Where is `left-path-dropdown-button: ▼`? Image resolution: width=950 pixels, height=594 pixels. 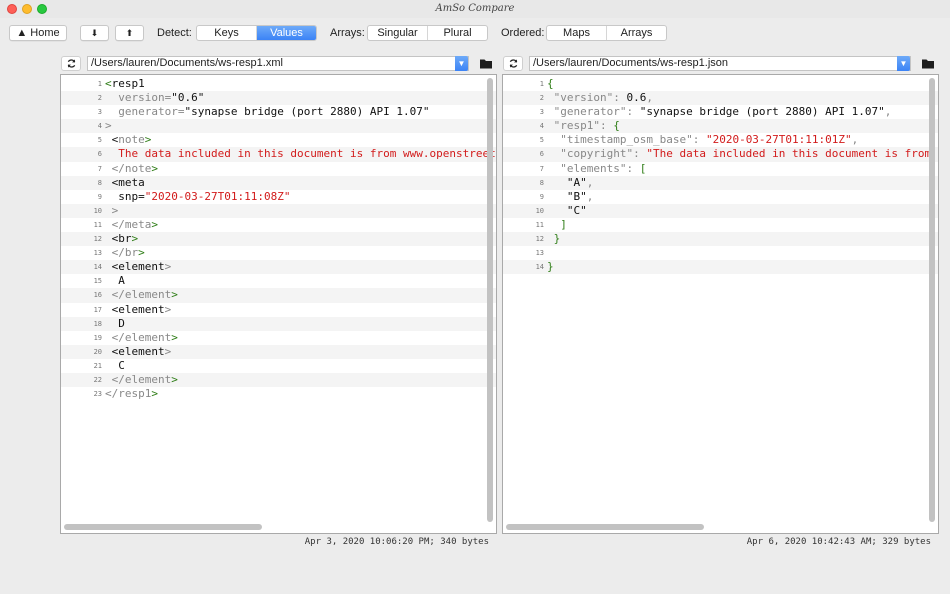
left-path-dropdown-button: ▼ is located at coordinates (461, 63).